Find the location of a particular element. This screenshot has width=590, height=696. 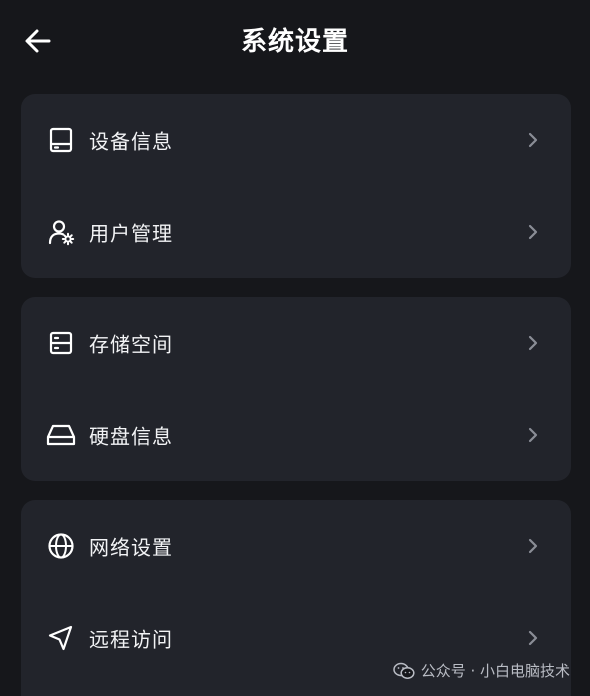

storage-icon is located at coordinates (61, 343).